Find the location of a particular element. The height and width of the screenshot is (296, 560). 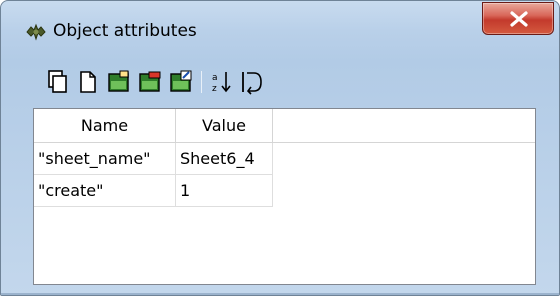

copy-icon is located at coordinates (57, 81).